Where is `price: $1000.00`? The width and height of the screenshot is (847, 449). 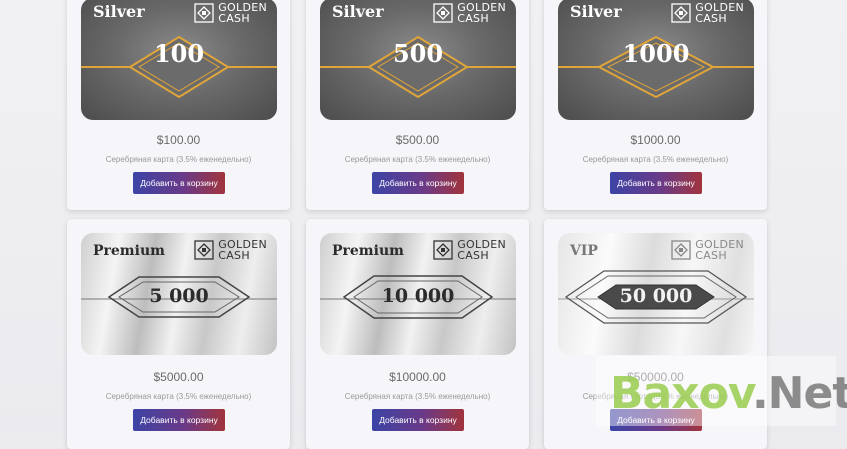 price: $1000.00 is located at coordinates (655, 140).